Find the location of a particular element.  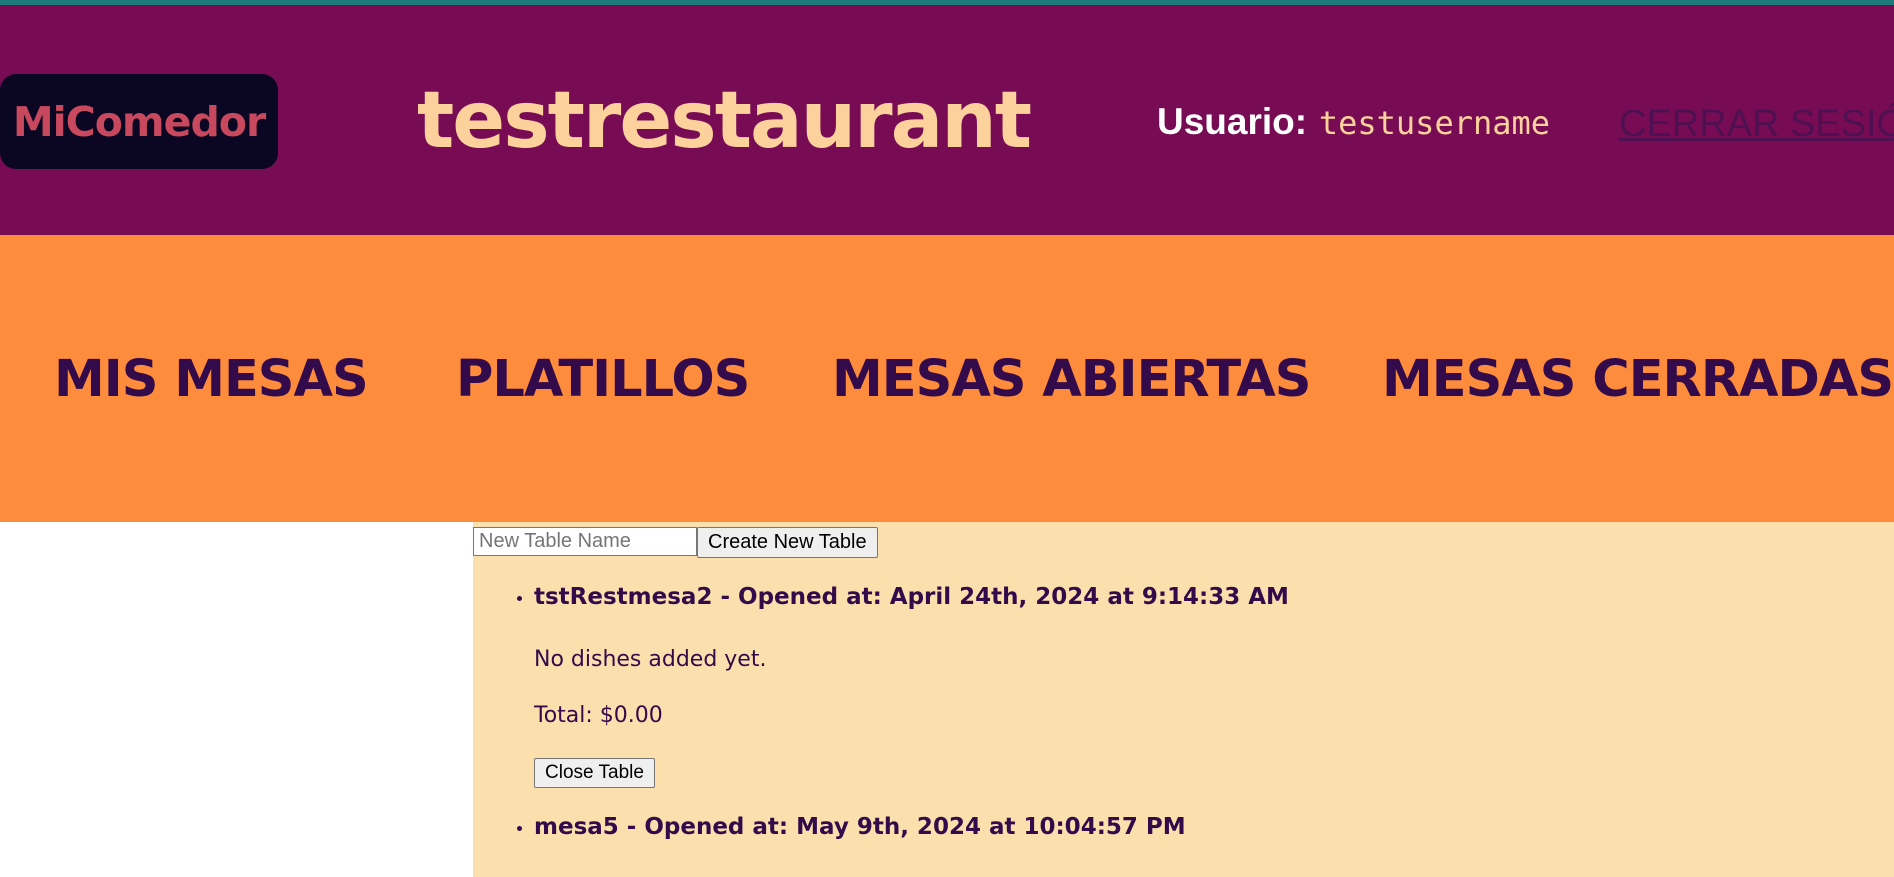

nav-item-mesas-abiertas: MESAS ABIERTAS is located at coordinates (1071, 379).